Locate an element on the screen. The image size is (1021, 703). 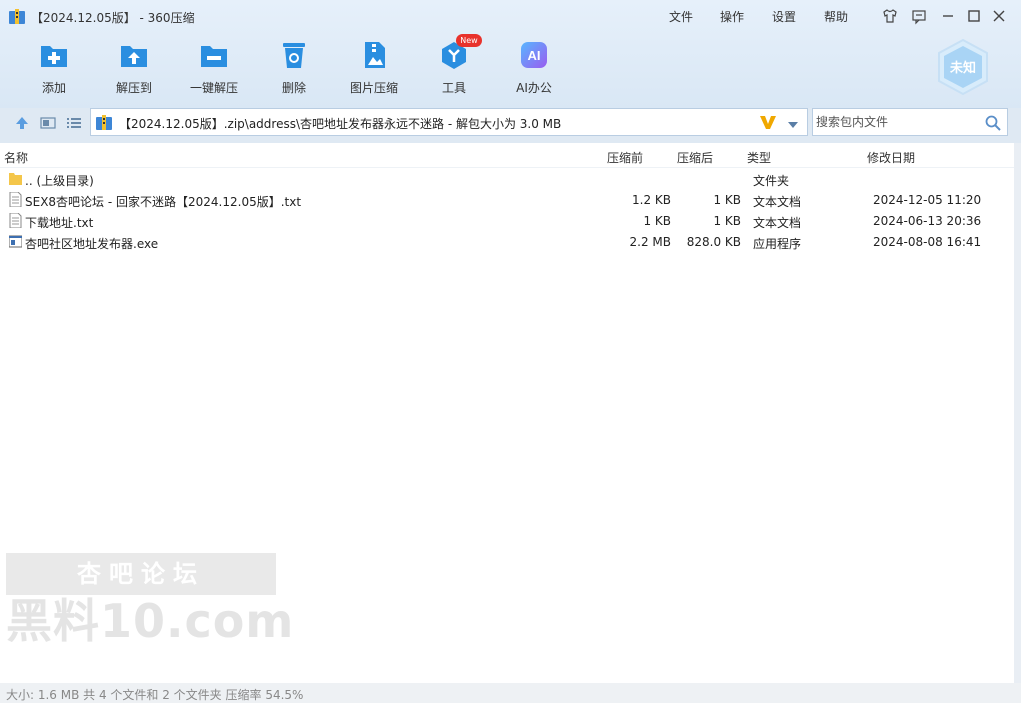
folder-icon is located at coordinates (15, 178).